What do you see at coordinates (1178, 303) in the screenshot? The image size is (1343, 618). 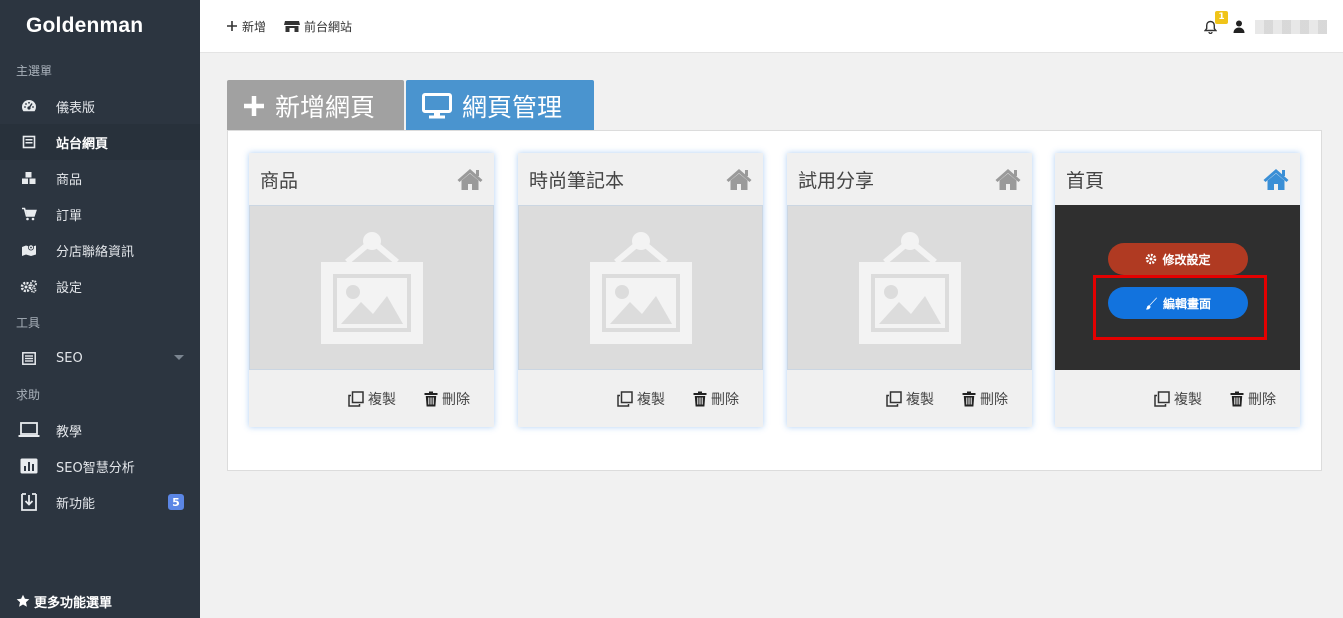 I see `edit-screen-button: 編輯畫面` at bounding box center [1178, 303].